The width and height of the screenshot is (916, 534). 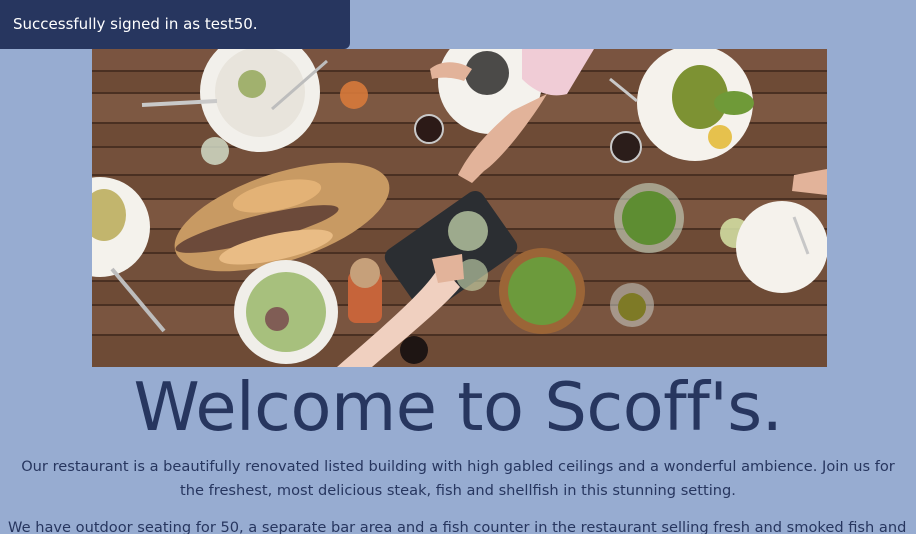 I want to click on page-title: Welcome to Scoff's., so click(x=458, y=407).